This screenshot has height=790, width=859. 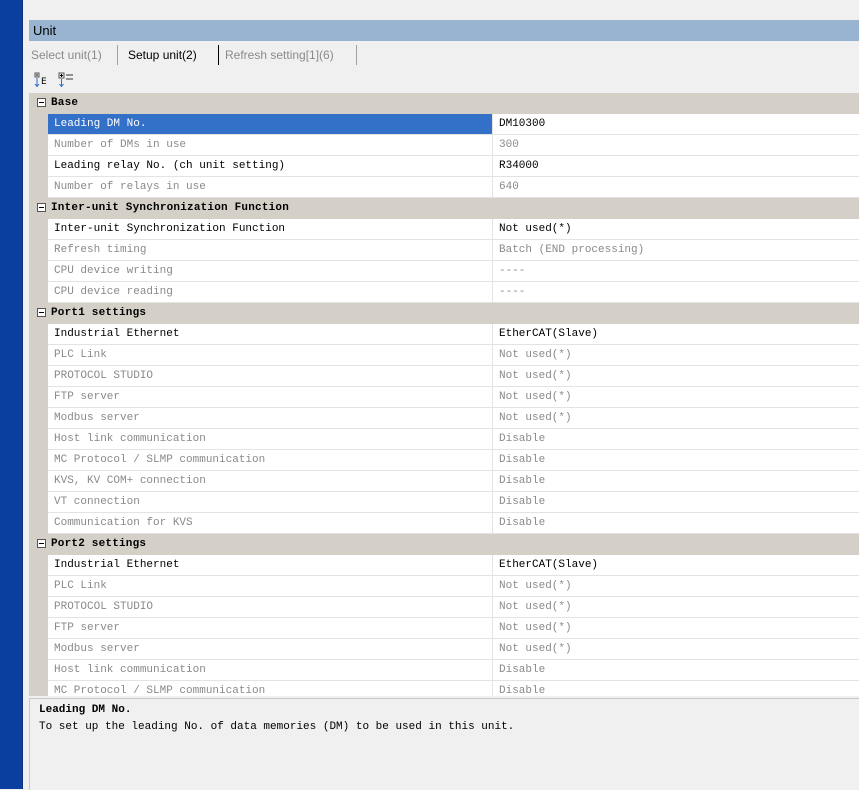 What do you see at coordinates (271, 166) in the screenshot?
I see `property-name: Leading relay No. (ch unit setting)` at bounding box center [271, 166].